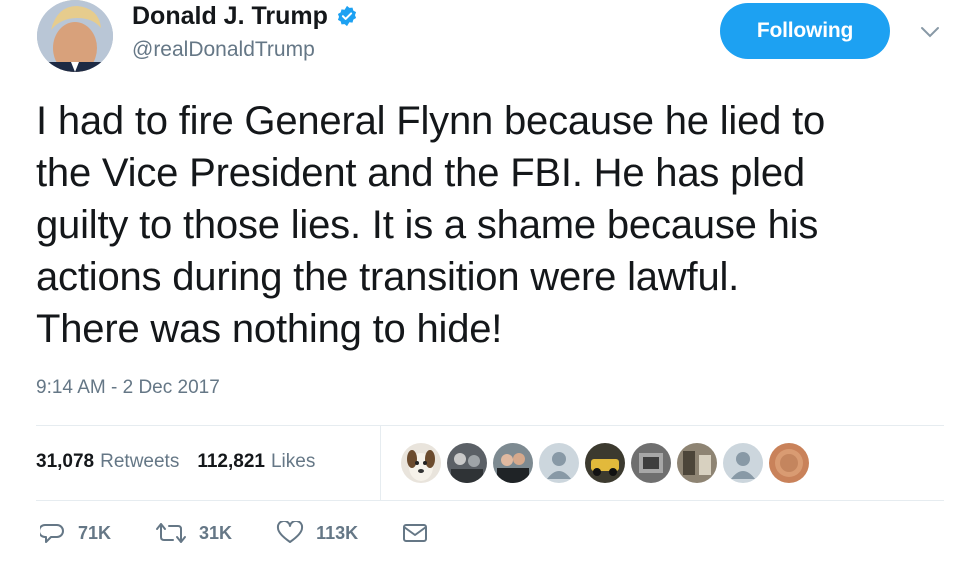  Describe the element at coordinates (256, 533) in the screenshot. I see `tweet-actions: 71K 31K 113K` at that location.